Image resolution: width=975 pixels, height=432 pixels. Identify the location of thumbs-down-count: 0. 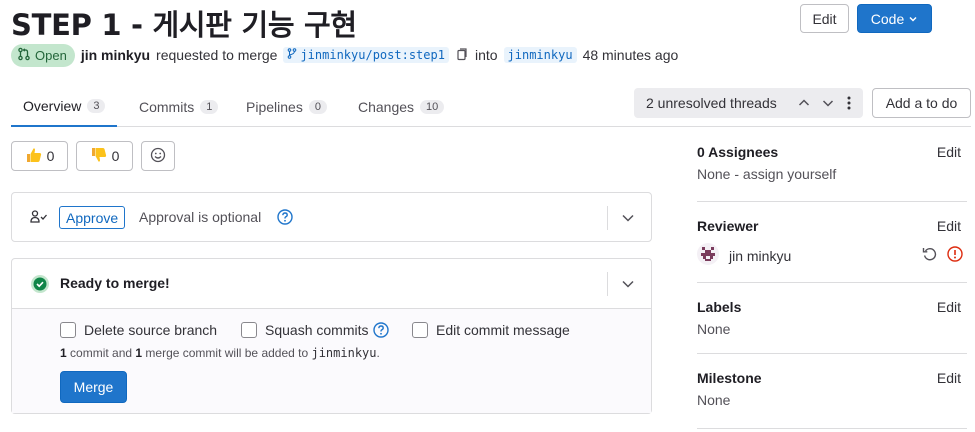
(115, 156).